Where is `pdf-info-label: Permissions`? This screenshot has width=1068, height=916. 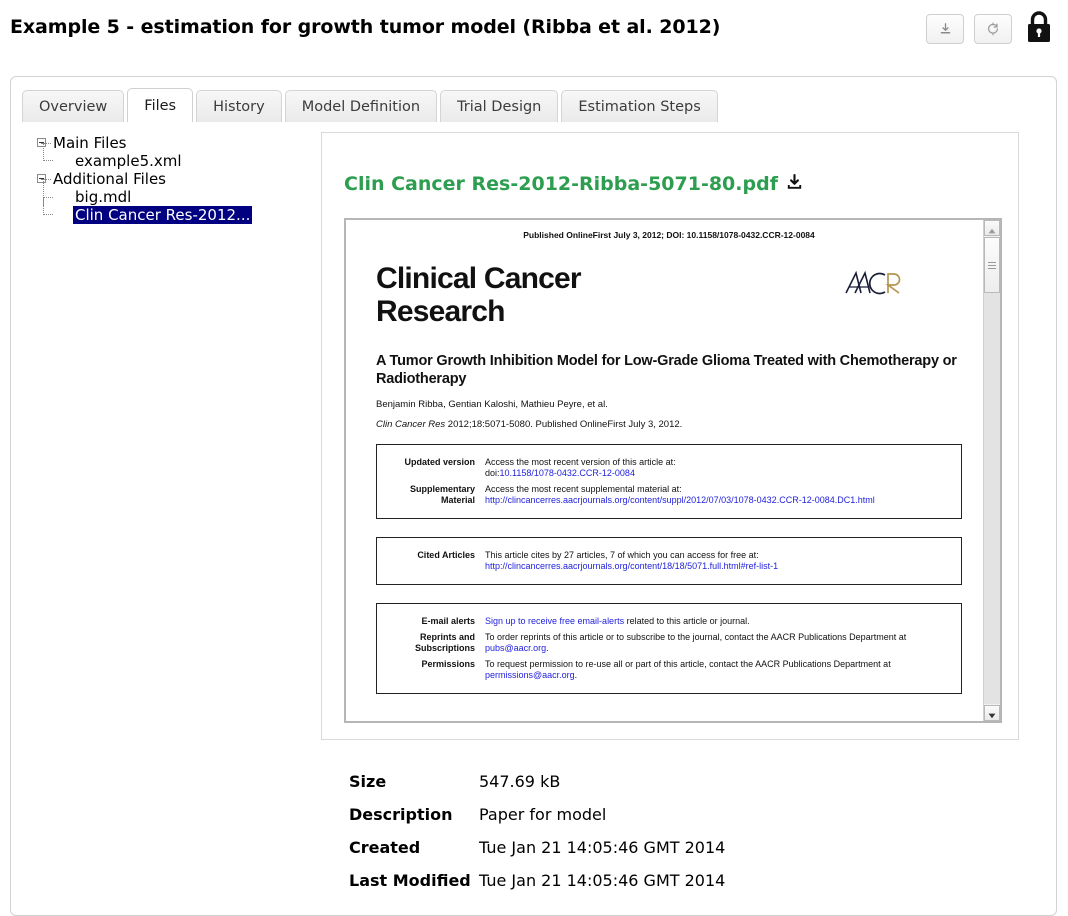 pdf-info-label: Permissions is located at coordinates (448, 664).